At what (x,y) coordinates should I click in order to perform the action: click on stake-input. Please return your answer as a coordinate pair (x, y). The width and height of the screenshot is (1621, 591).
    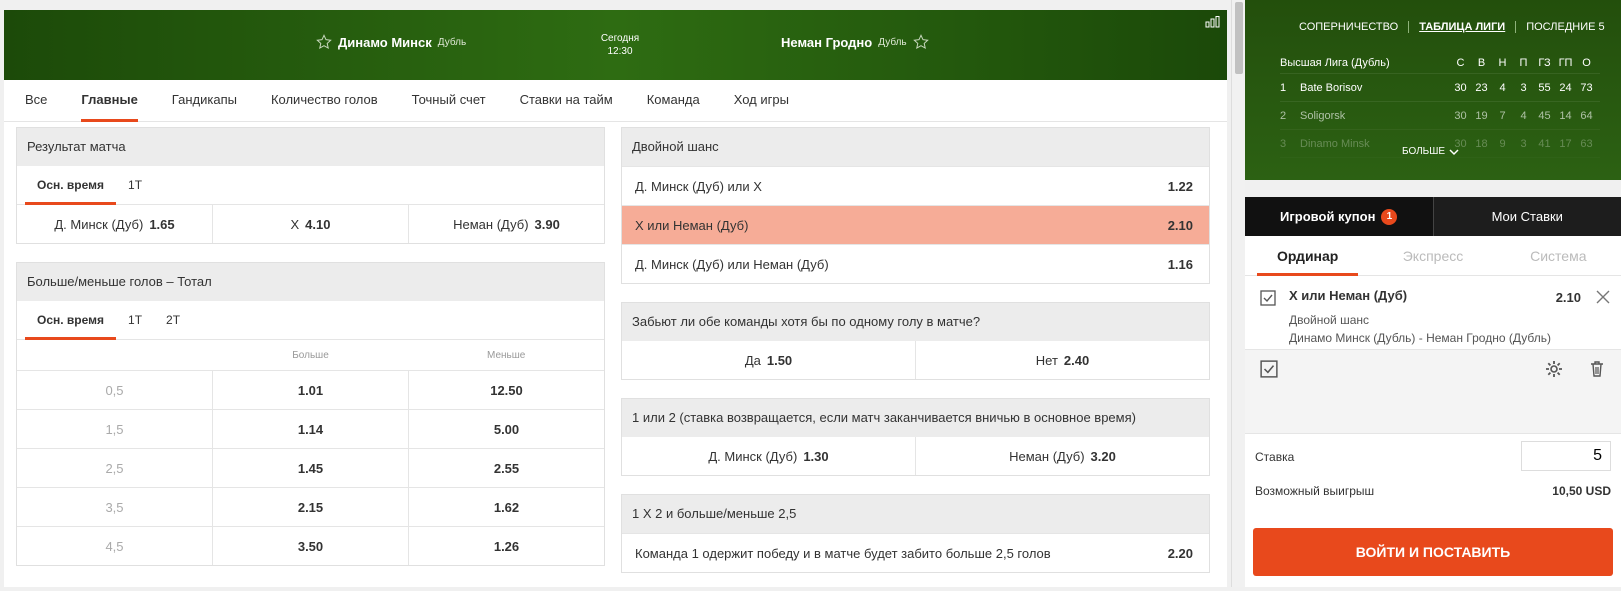
    Looking at the image, I should click on (1566, 456).